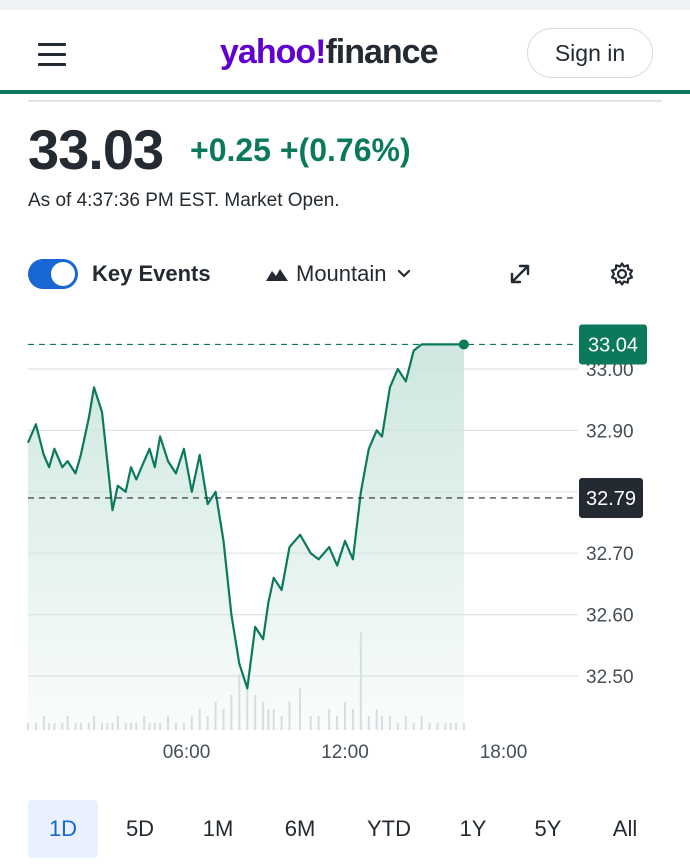 This screenshot has height=866, width=690. I want to click on range-1y: 1Y, so click(473, 829).